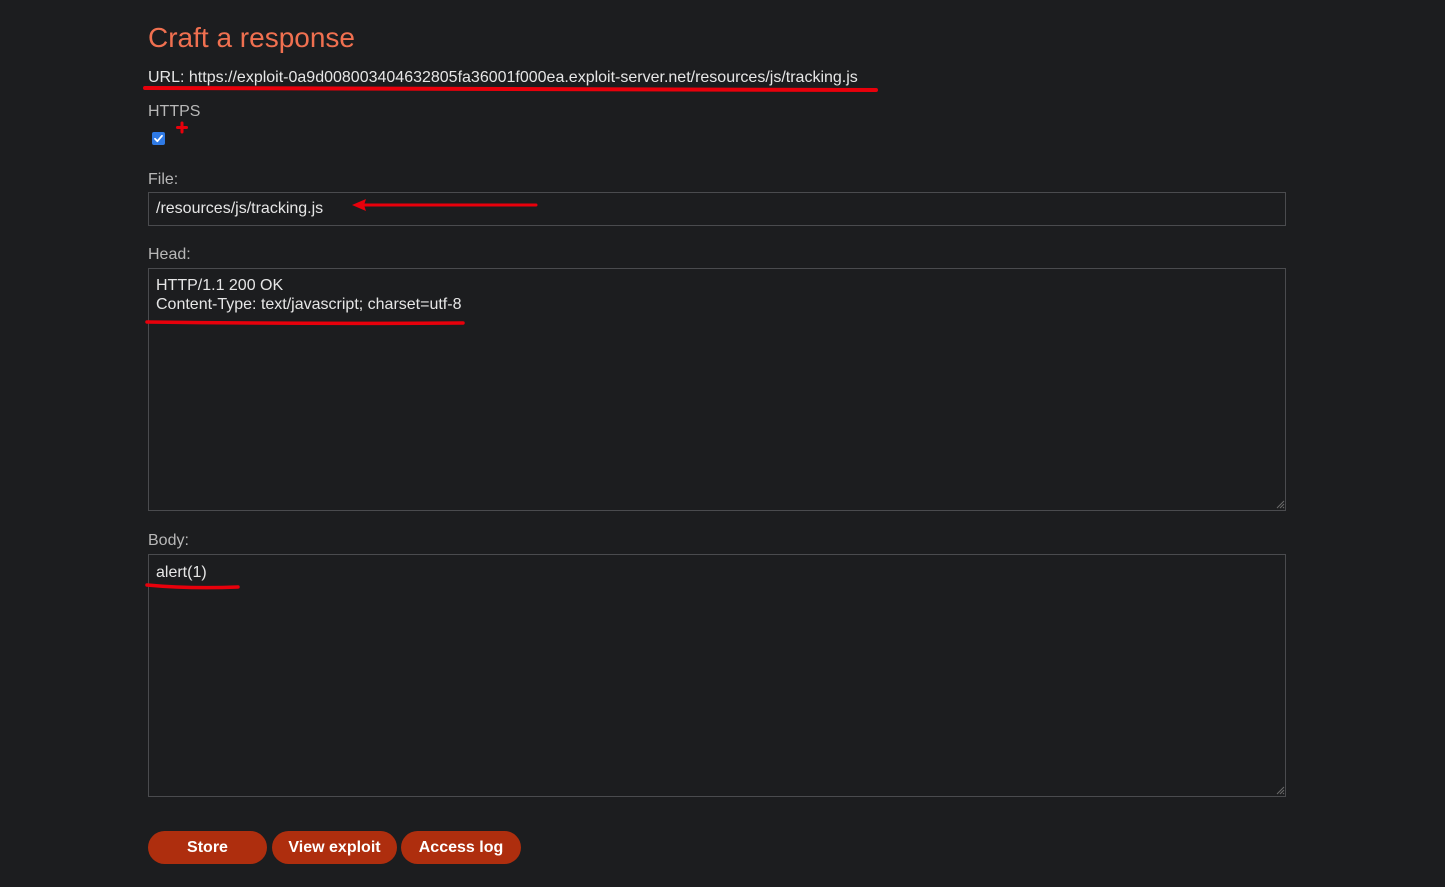 This screenshot has width=1445, height=887. What do you see at coordinates (1280, 790) in the screenshot?
I see `body-resize-handle-icon` at bounding box center [1280, 790].